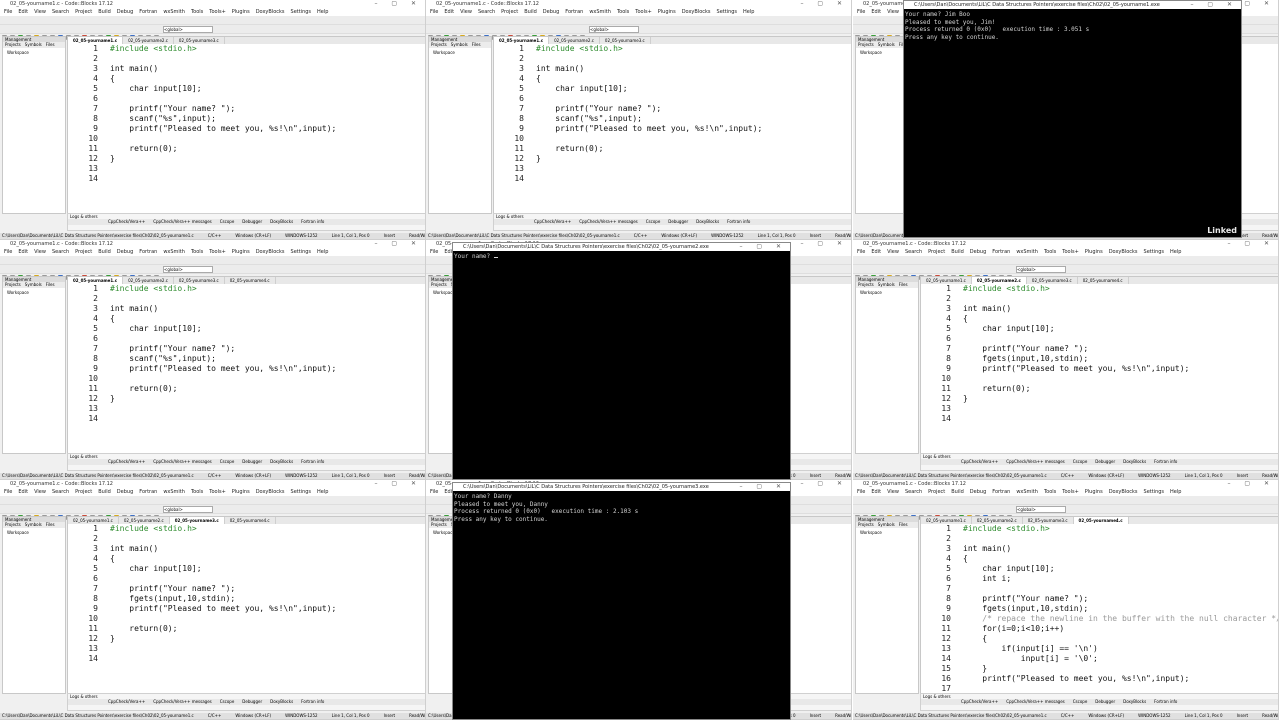  I want to click on menu-item: Edit, so click(876, 252).